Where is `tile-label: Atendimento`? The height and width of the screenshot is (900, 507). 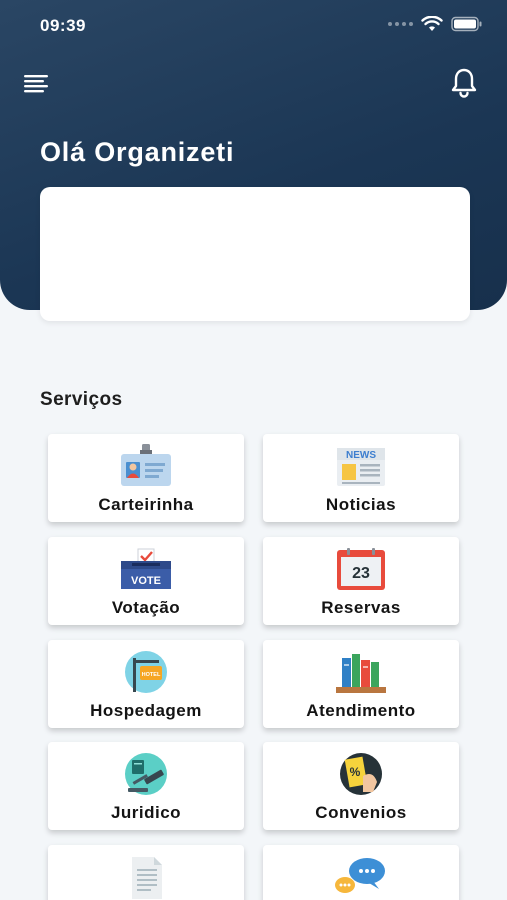 tile-label: Atendimento is located at coordinates (361, 710).